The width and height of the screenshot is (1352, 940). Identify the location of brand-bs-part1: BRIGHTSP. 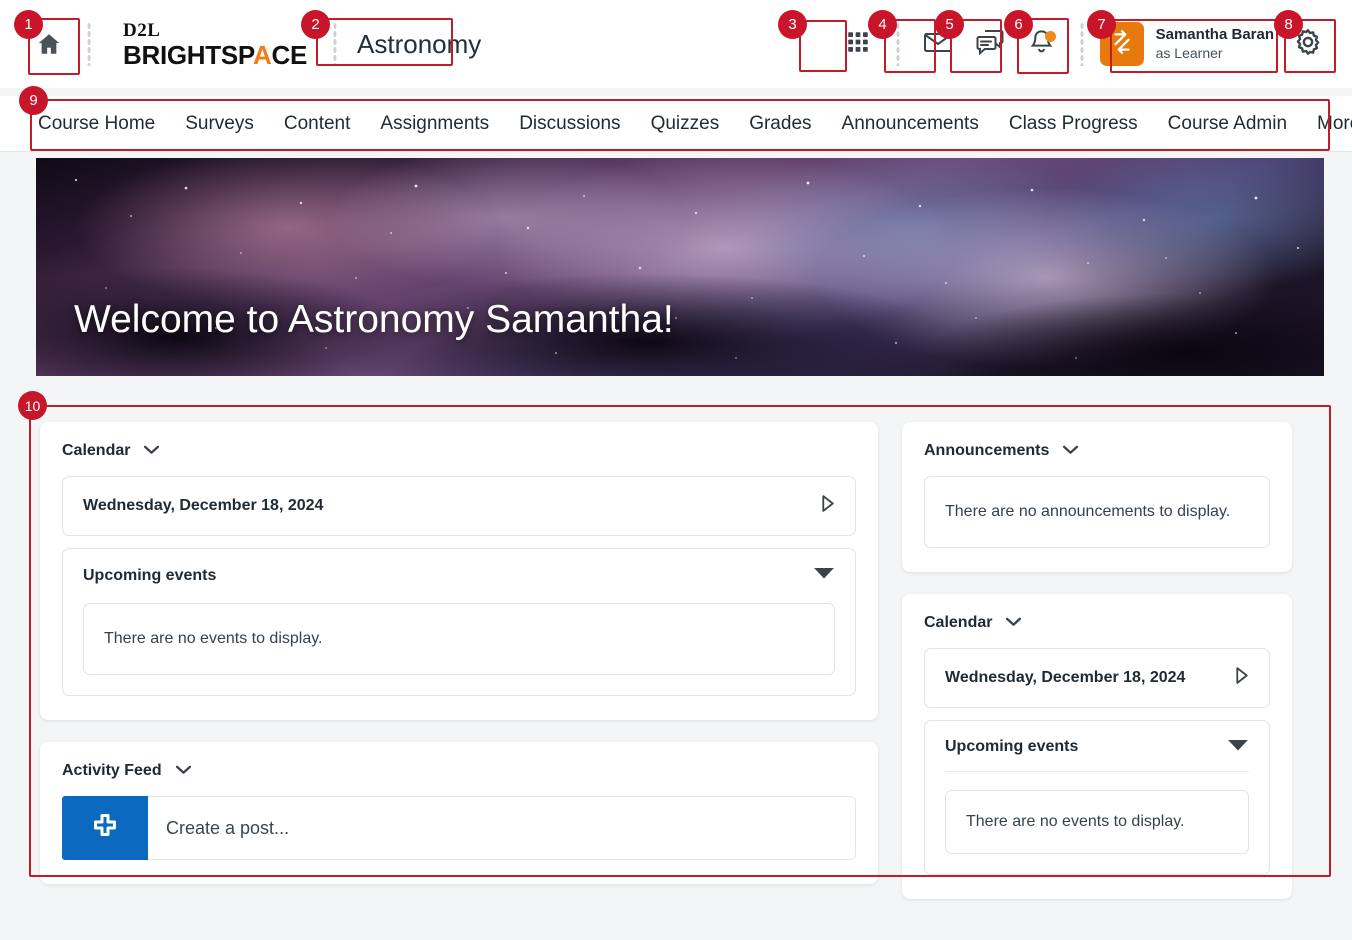
(188, 54).